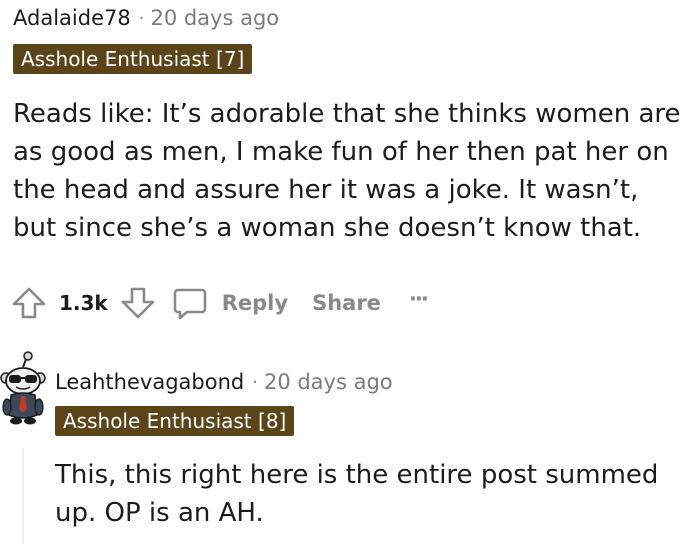  I want to click on comment-1-timestamp: 20 days ago, so click(214, 18).